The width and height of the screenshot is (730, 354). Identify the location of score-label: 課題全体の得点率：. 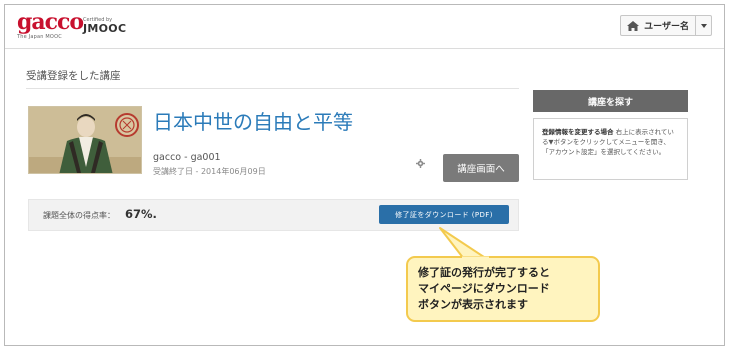
(79, 215).